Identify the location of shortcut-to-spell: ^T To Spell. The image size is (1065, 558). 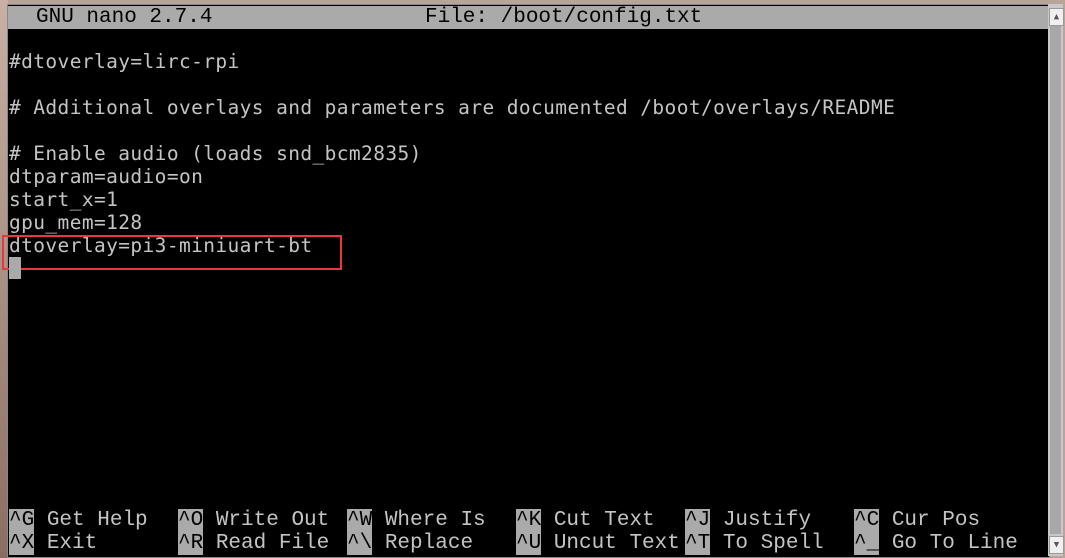
(754, 543).